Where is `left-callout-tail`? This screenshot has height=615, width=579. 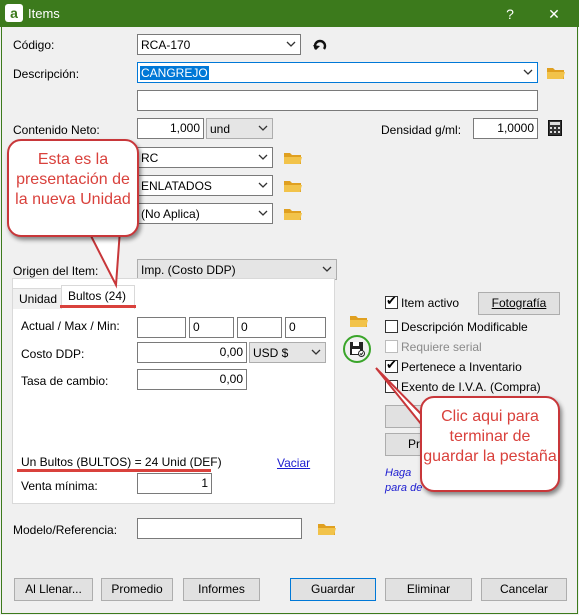 left-callout-tail is located at coordinates (104, 259).